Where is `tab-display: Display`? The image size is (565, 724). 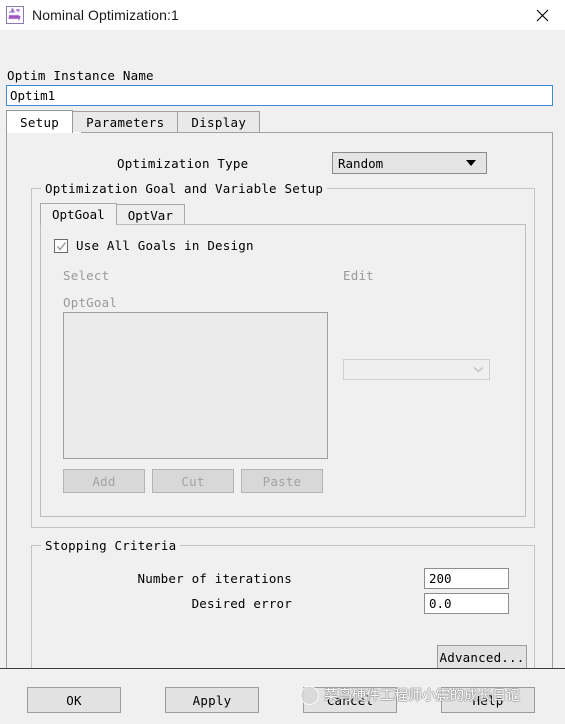
tab-display: Display is located at coordinates (219, 122).